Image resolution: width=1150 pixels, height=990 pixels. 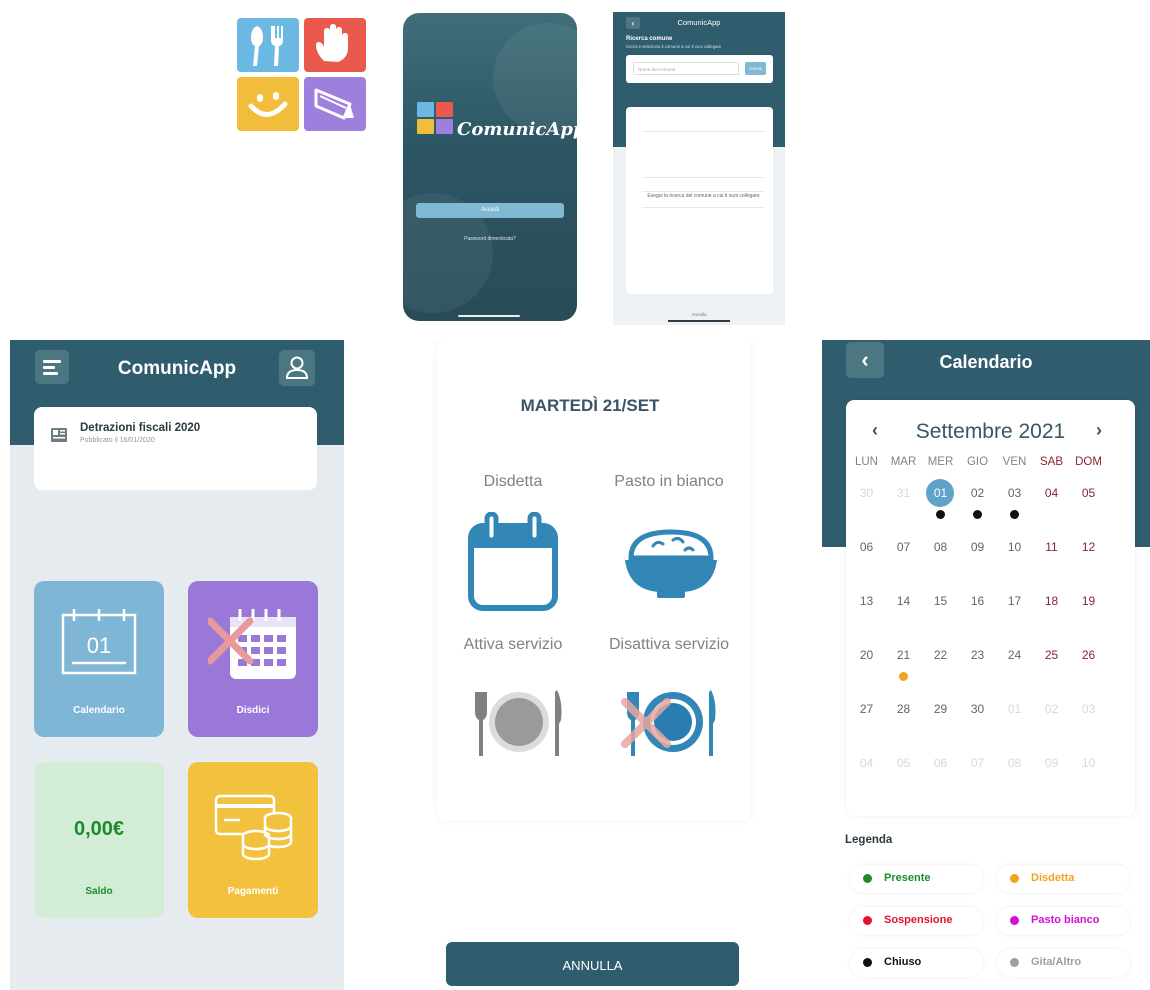 I want to click on user-icon, so click(x=297, y=368).